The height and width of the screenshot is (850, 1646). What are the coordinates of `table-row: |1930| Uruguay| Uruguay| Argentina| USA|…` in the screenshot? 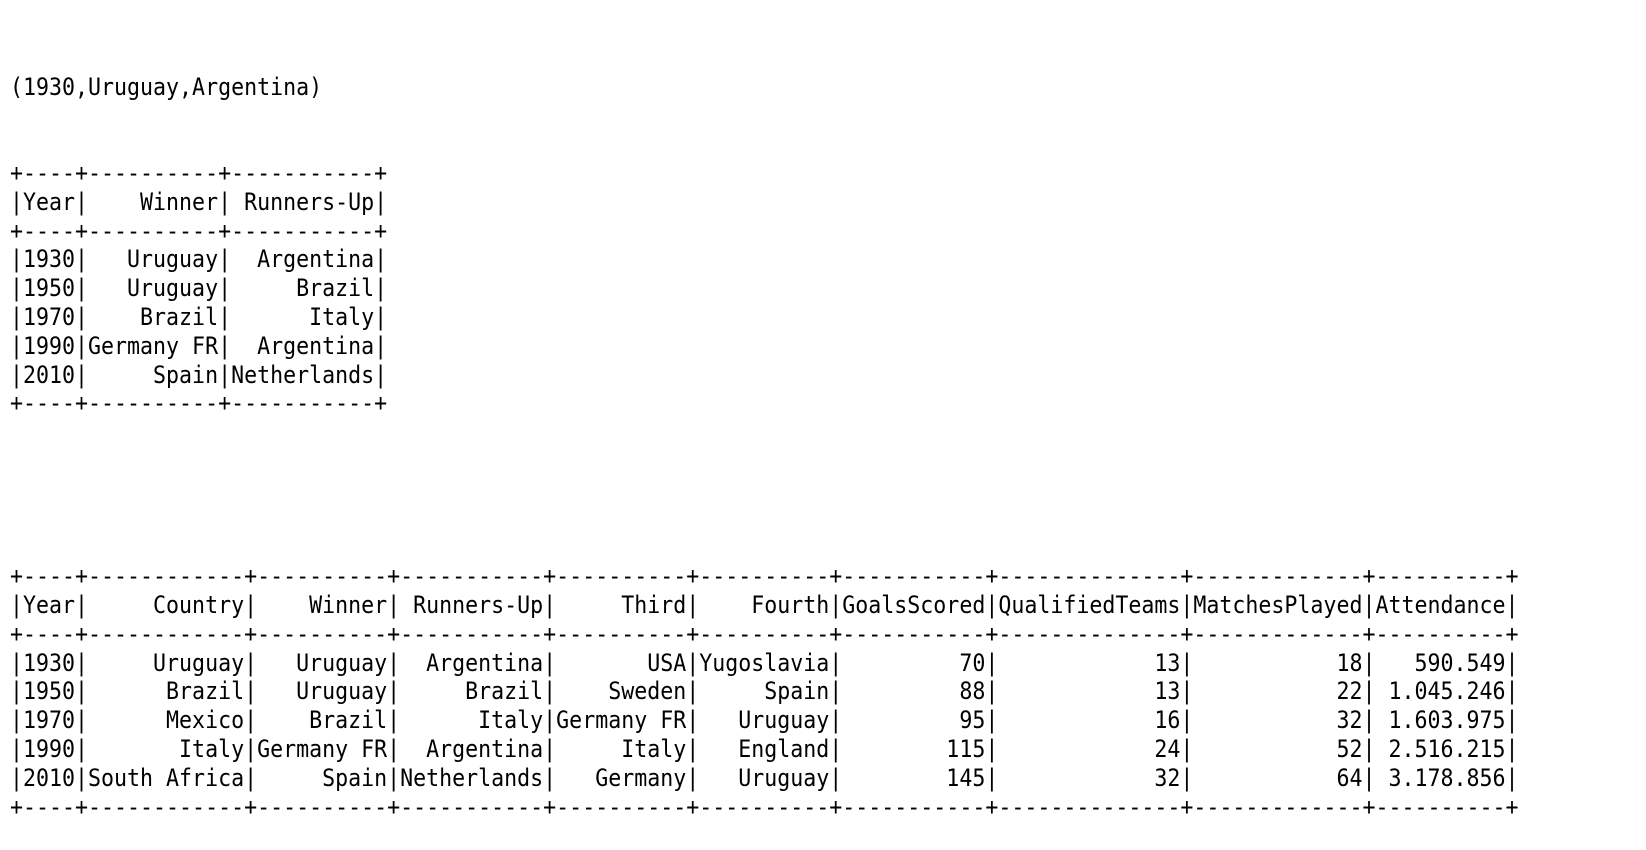 It's located at (764, 662).